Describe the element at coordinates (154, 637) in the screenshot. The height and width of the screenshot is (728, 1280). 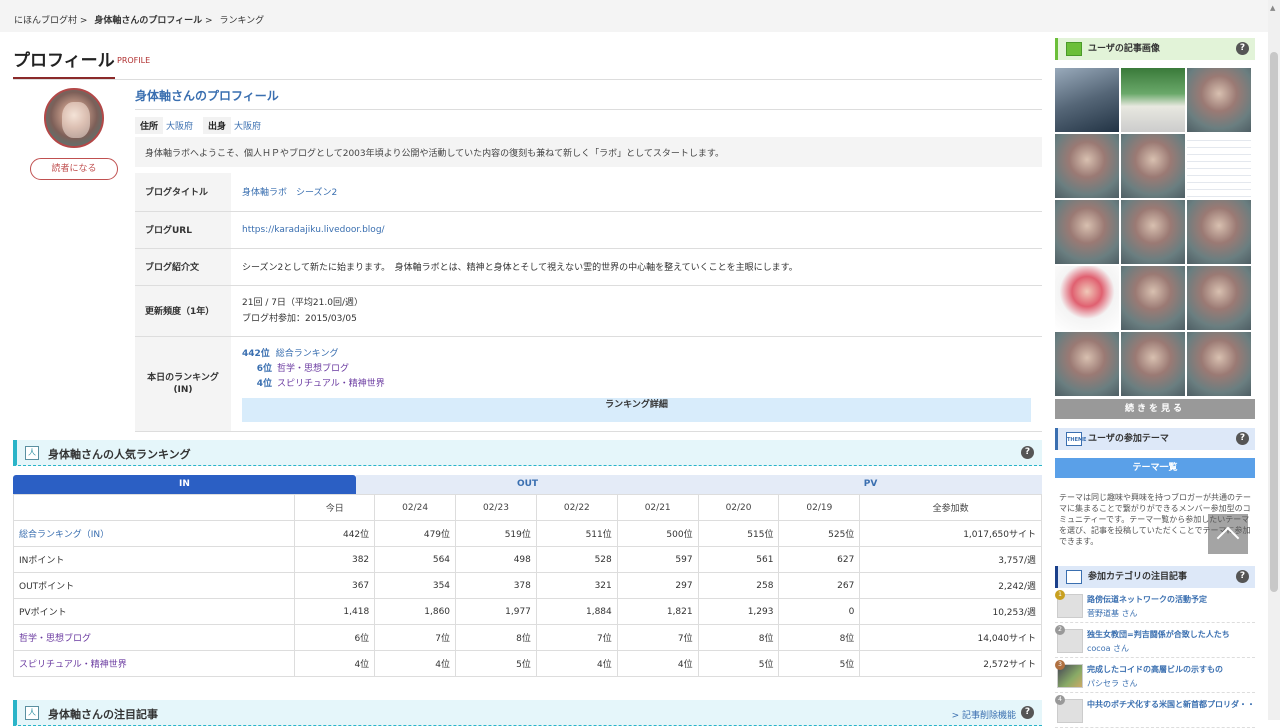
I see `row-label-link: 哲学・思想ブログ` at that location.